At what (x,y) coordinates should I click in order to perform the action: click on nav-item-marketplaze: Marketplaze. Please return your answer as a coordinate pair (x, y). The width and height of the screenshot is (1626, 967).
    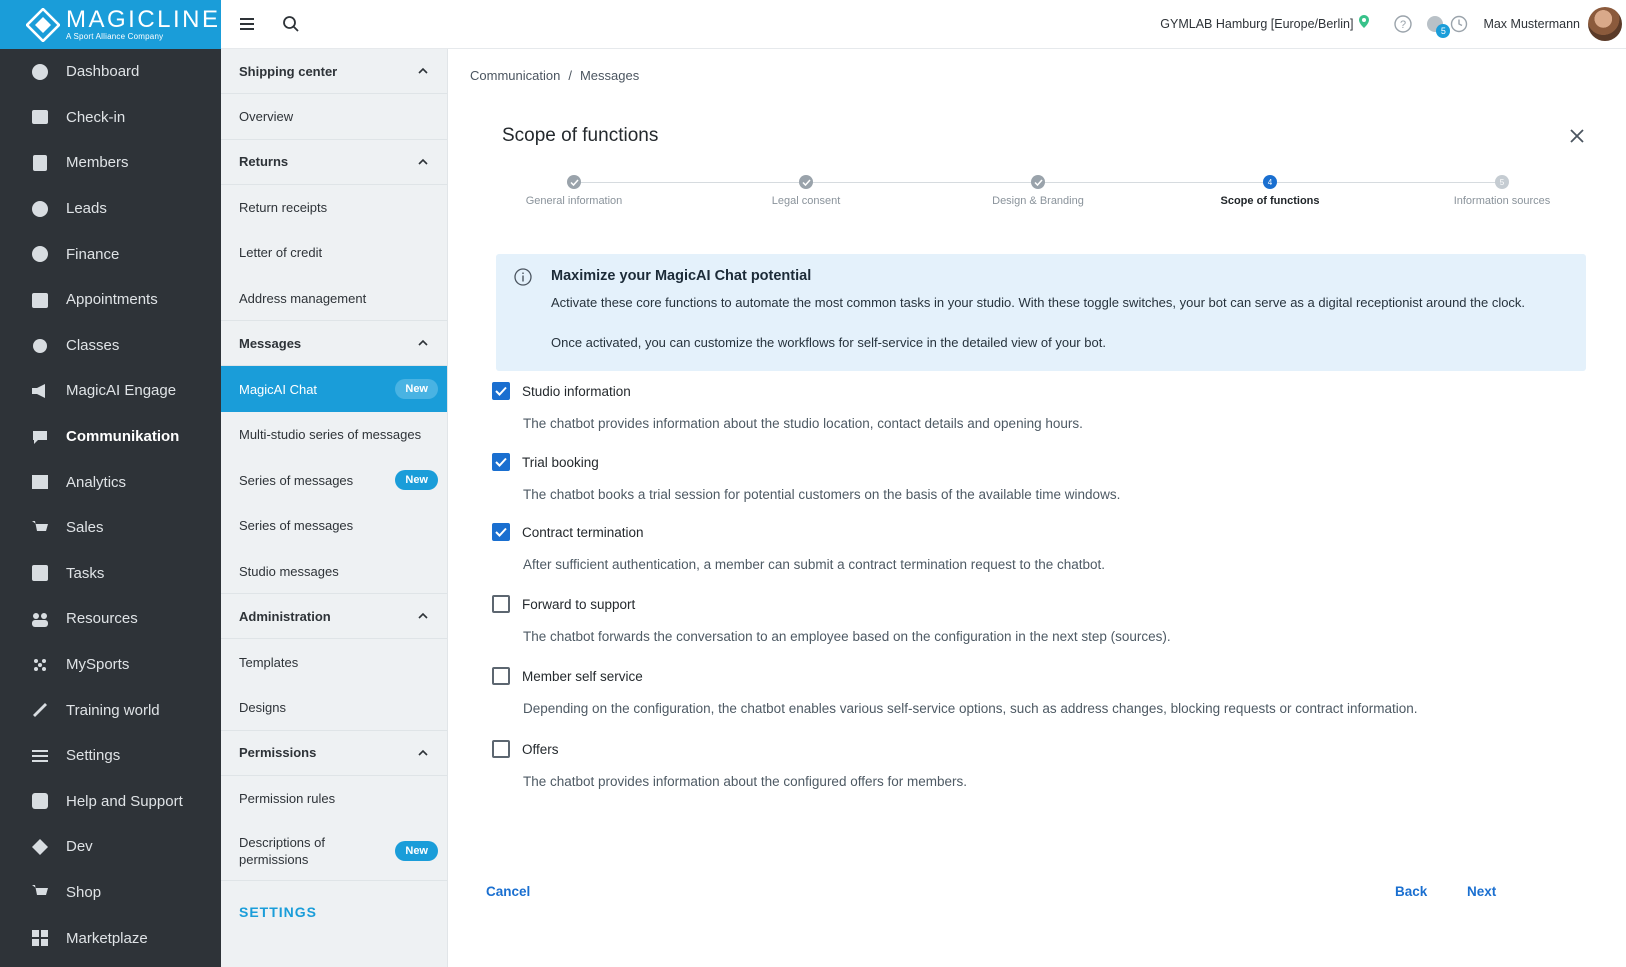
    Looking at the image, I should click on (110, 938).